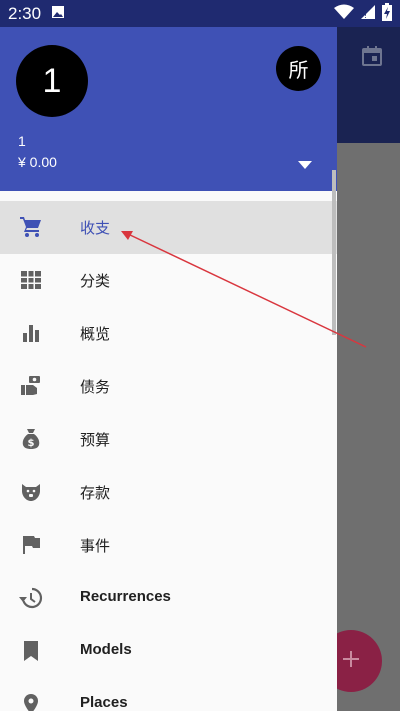 This screenshot has height=711, width=400. I want to click on menu-item-recurrences: Recurrences, so click(168, 598).